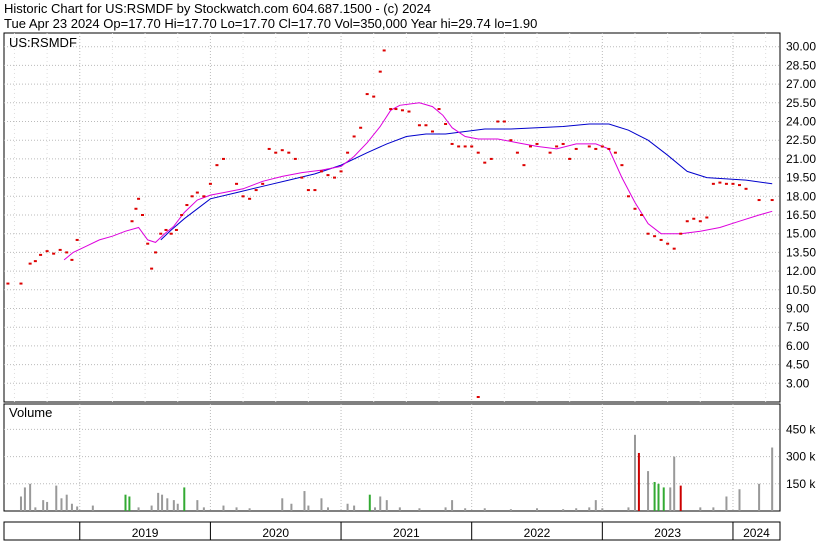  I want to click on price-tick-label: 12.00, so click(801, 271).